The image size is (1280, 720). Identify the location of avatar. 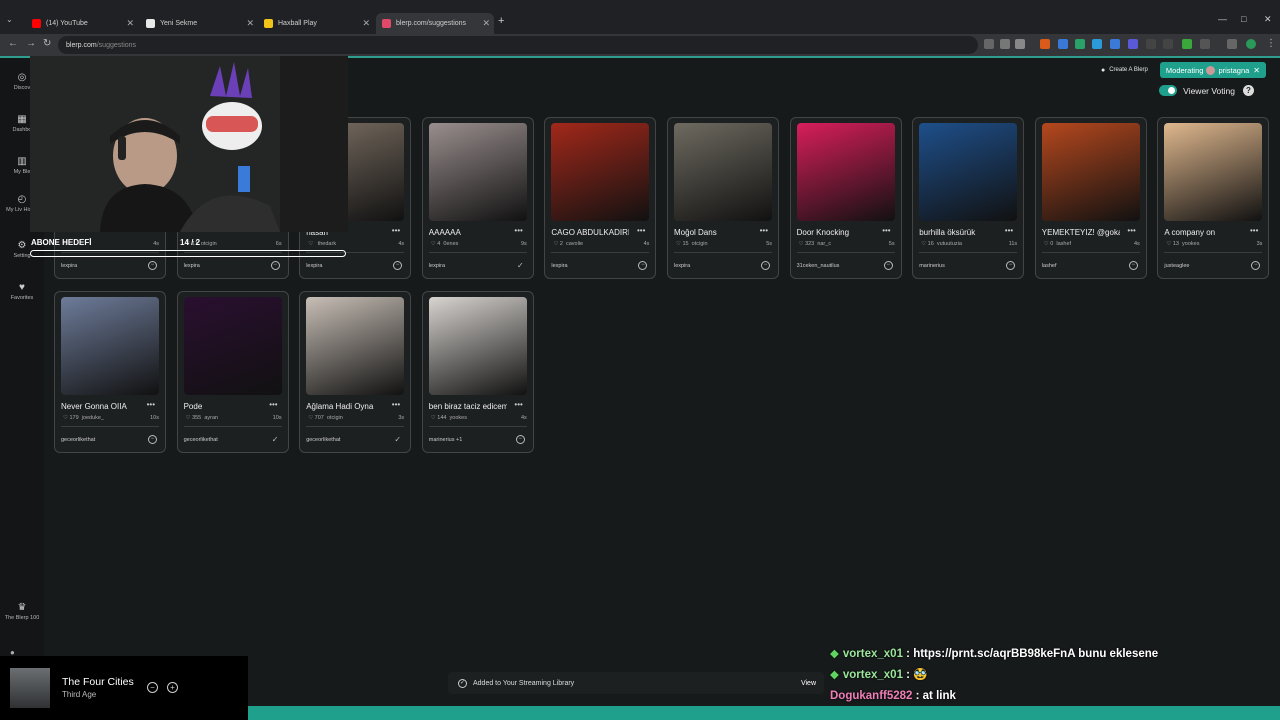
(1211, 70).